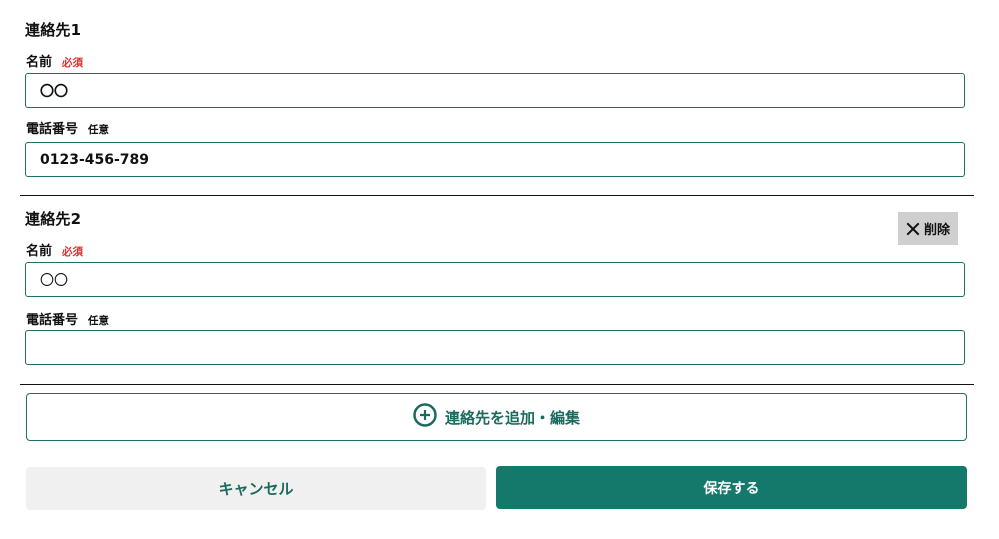 Image resolution: width=999 pixels, height=539 pixels. Describe the element at coordinates (495, 159) in the screenshot. I see `phone-input: 0123-456-789` at that location.